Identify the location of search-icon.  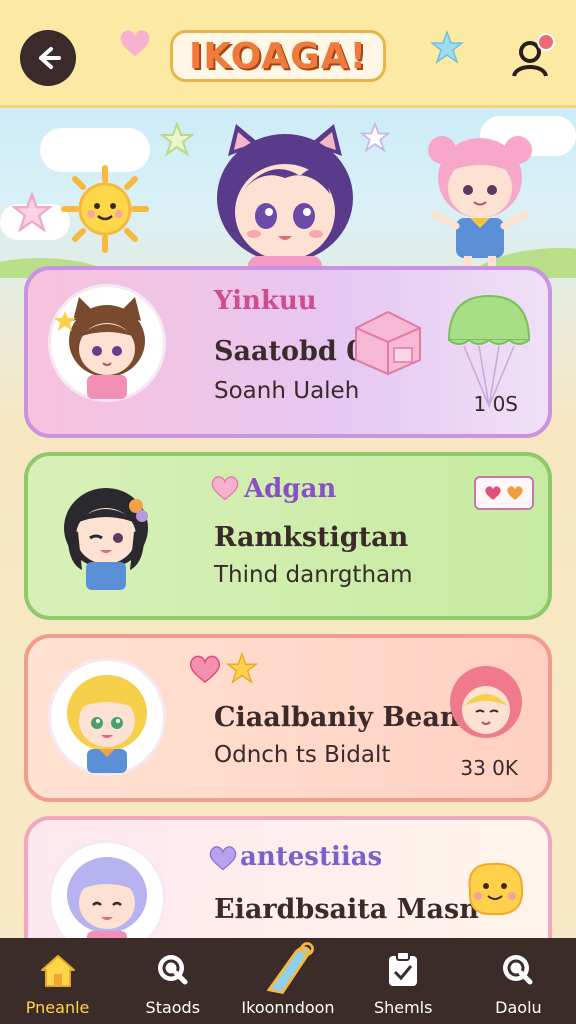
(172, 970).